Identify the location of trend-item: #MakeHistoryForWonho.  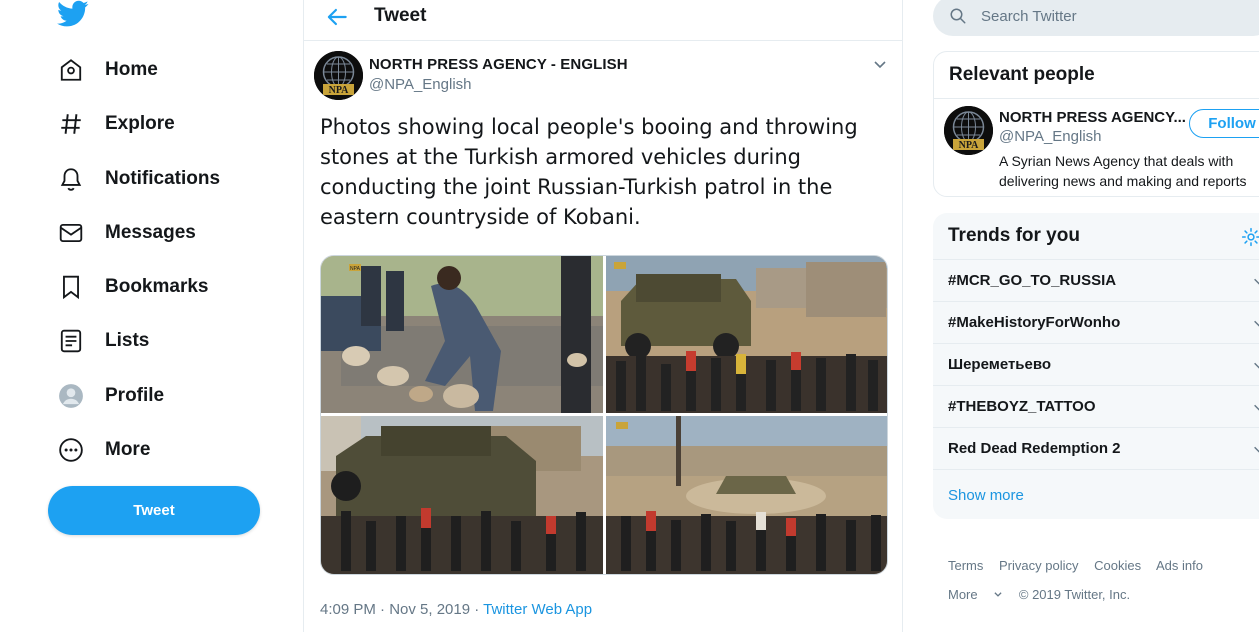
(1096, 323).